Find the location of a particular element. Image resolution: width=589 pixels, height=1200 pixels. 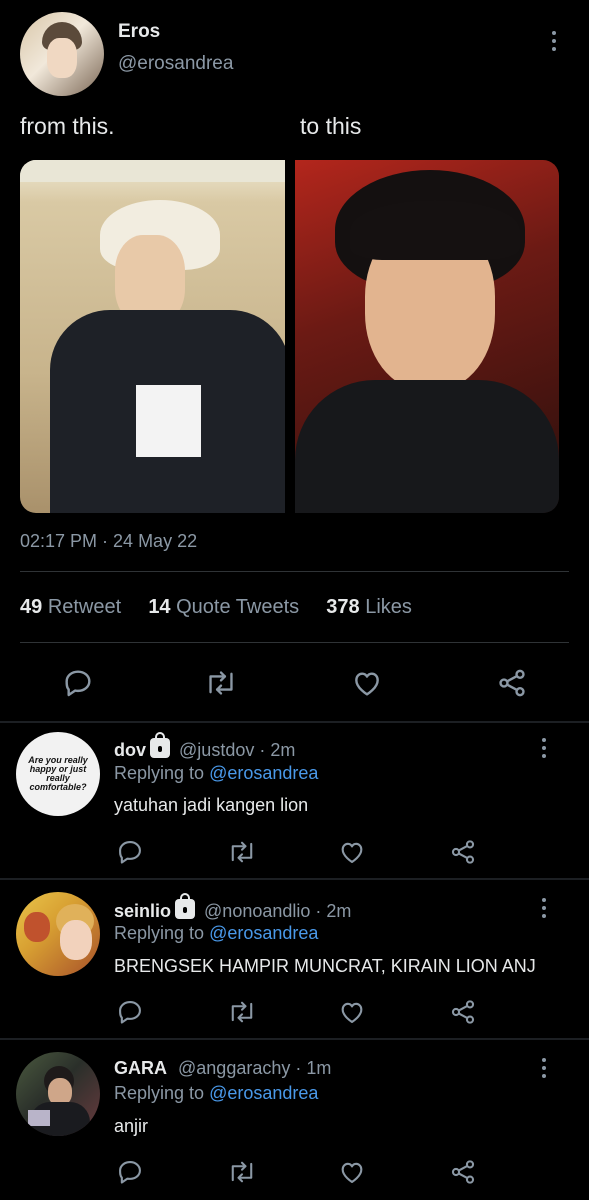

retweets-count: 49 is located at coordinates (31, 607).